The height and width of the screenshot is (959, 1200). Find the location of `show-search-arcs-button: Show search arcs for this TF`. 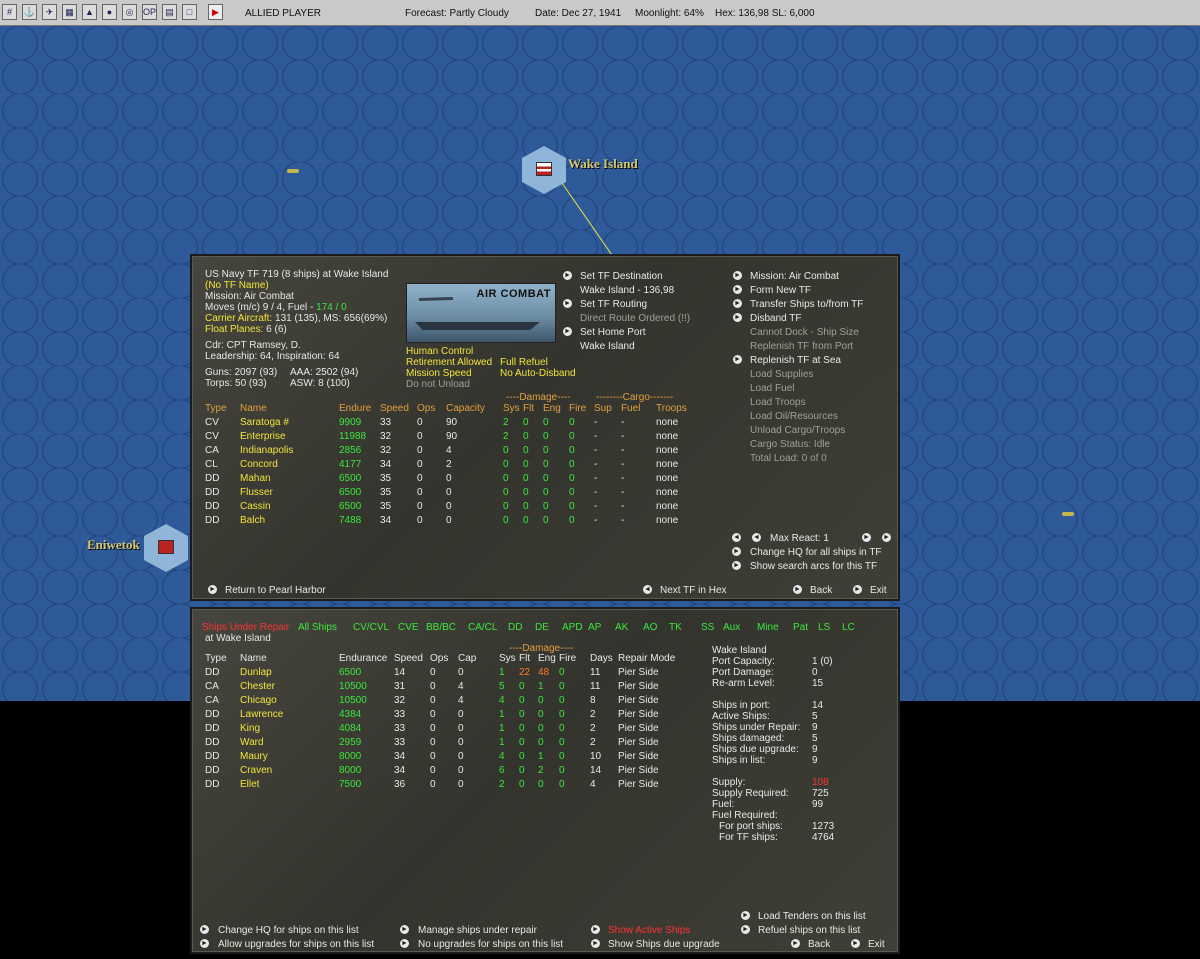

show-search-arcs-button: Show search arcs for this TF is located at coordinates (813, 566).